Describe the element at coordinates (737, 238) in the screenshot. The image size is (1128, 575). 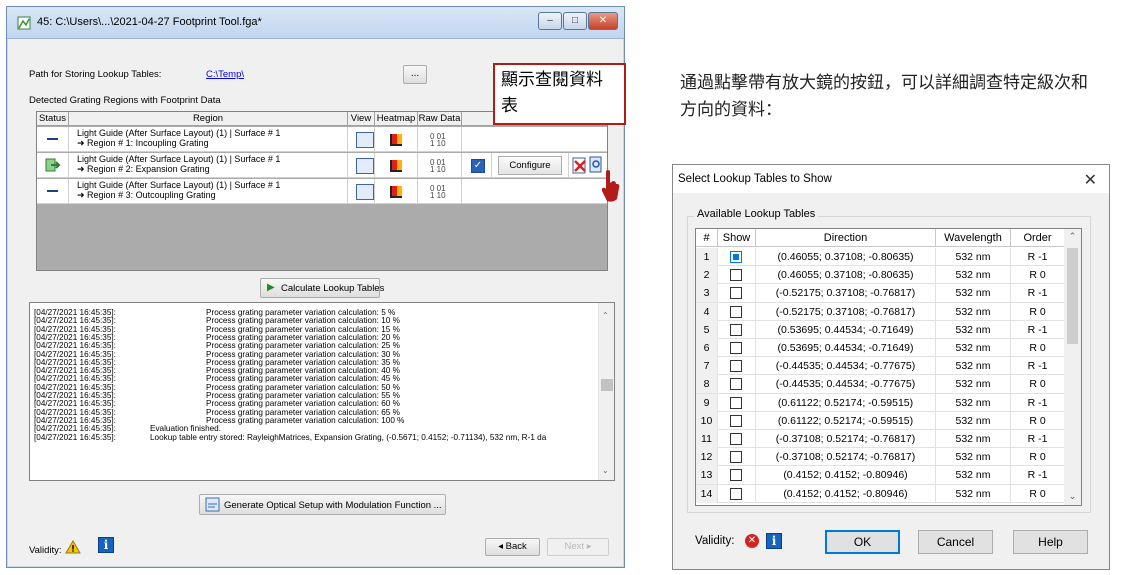
I see `header-show: Show` at that location.